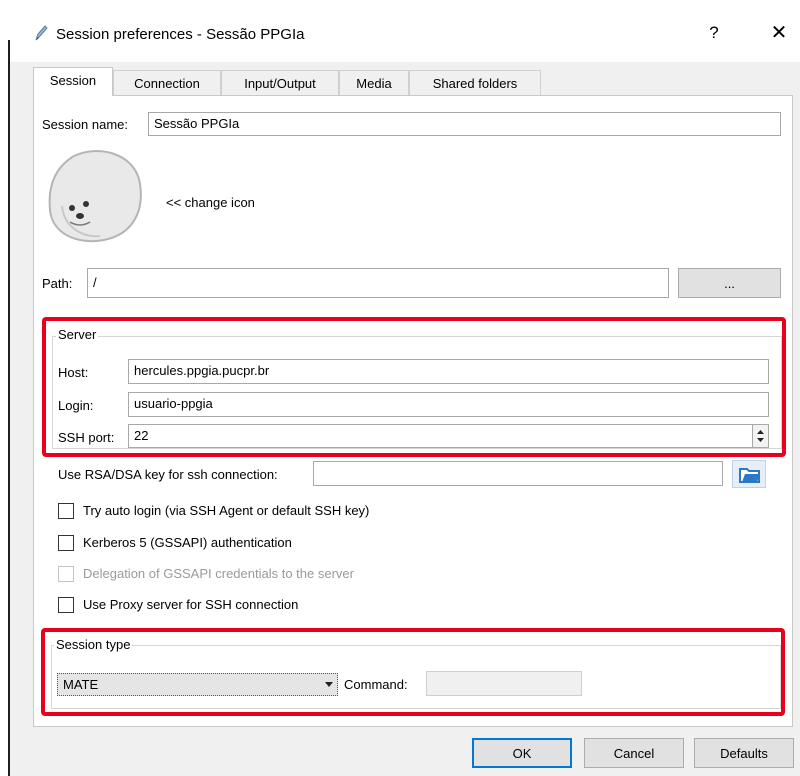 The width and height of the screenshot is (800, 776). Describe the element at coordinates (41, 33) in the screenshot. I see `pencil-icon` at that location.